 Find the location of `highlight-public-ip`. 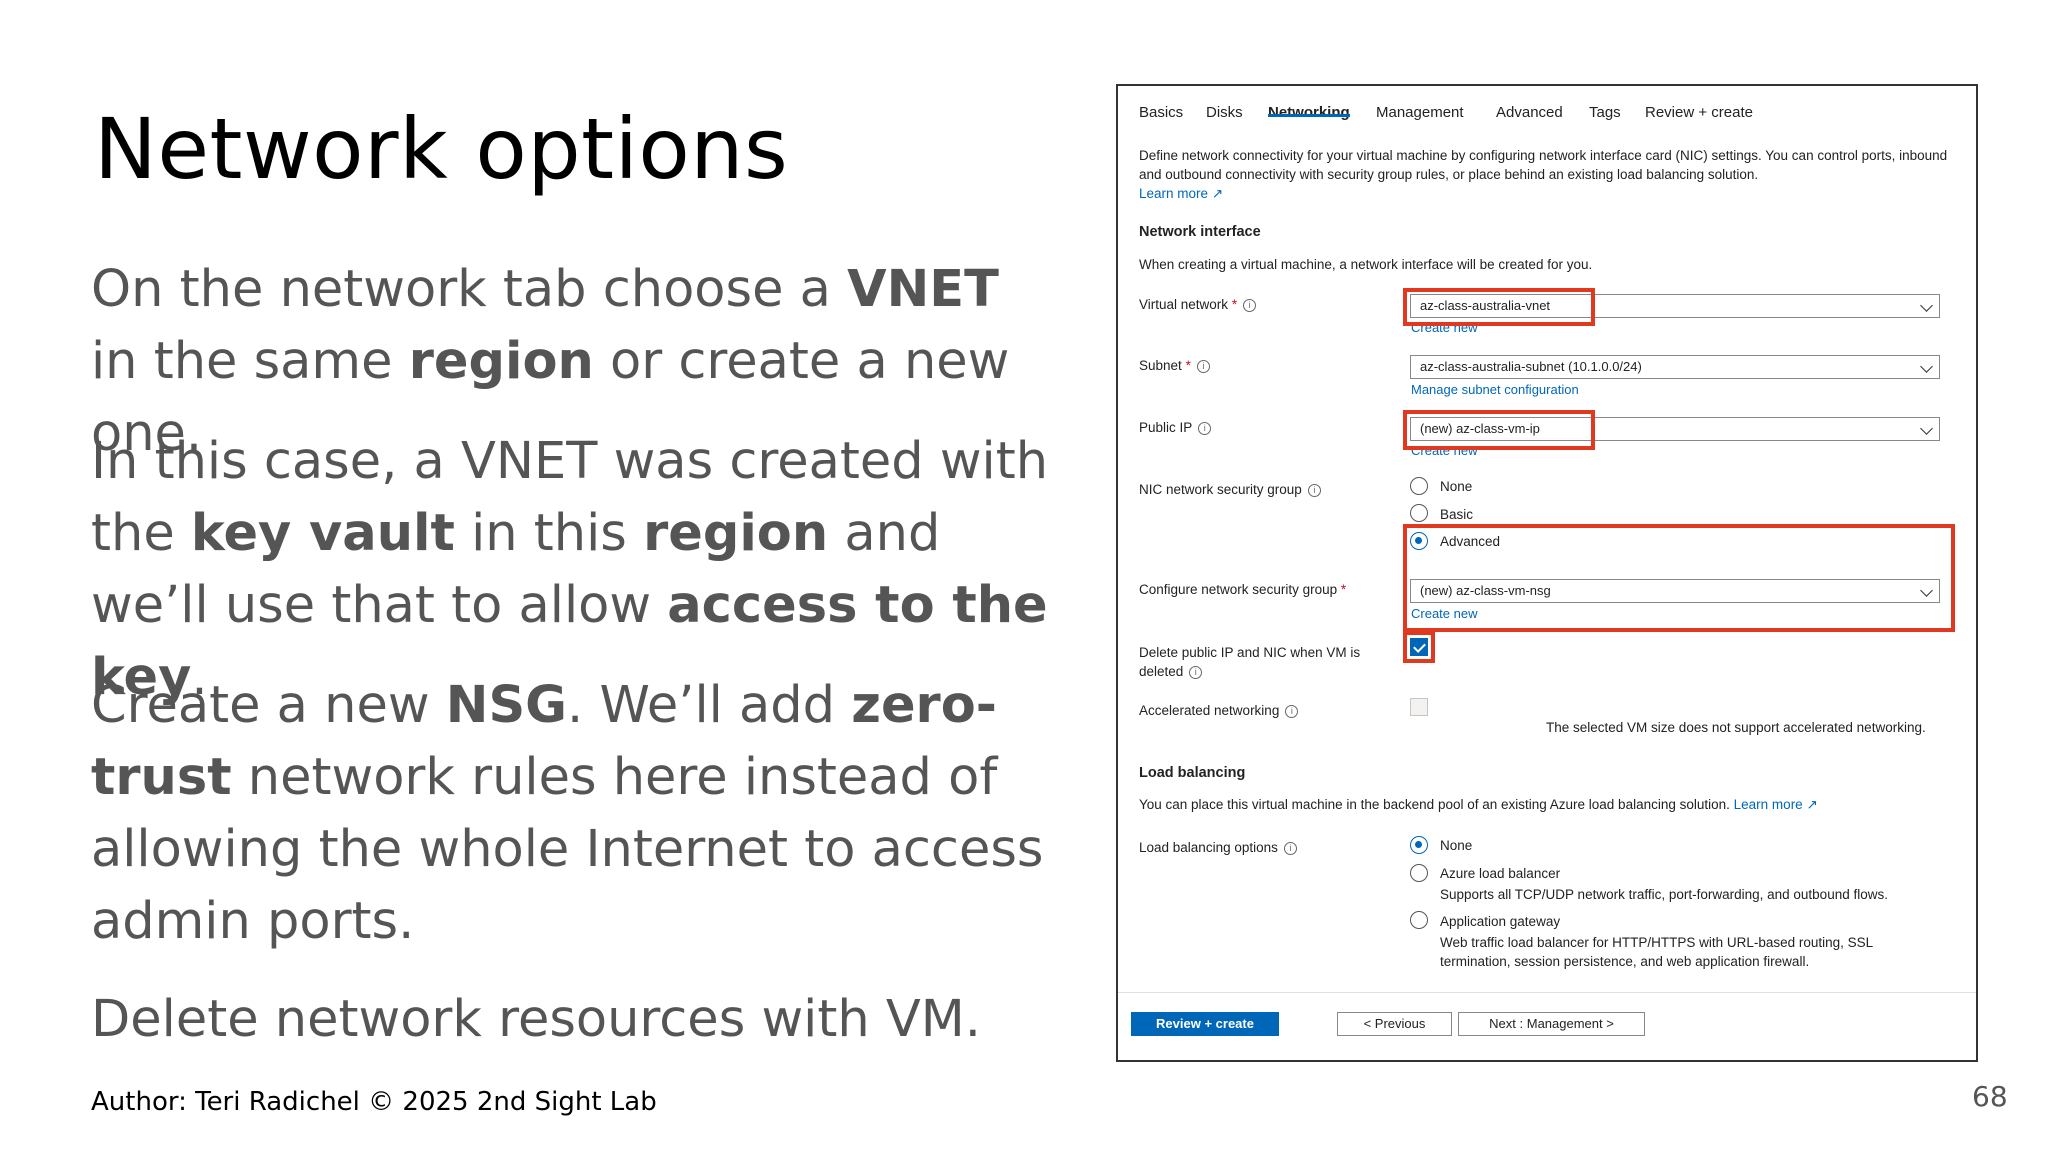

highlight-public-ip is located at coordinates (1499, 430).